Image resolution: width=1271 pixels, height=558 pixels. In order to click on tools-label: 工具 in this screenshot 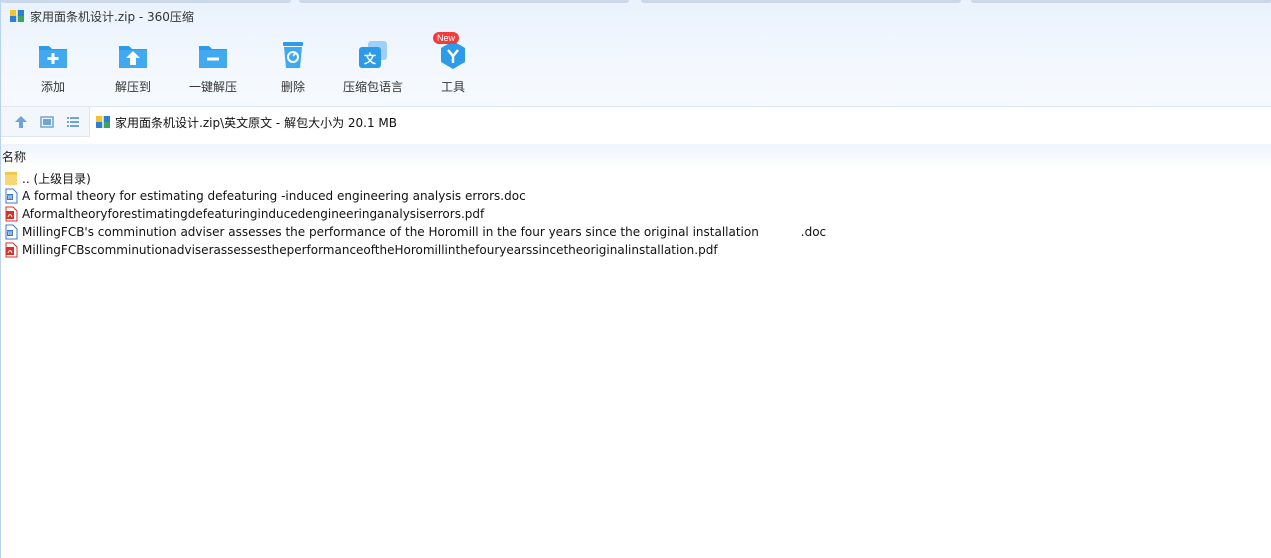, I will do `click(452, 87)`.